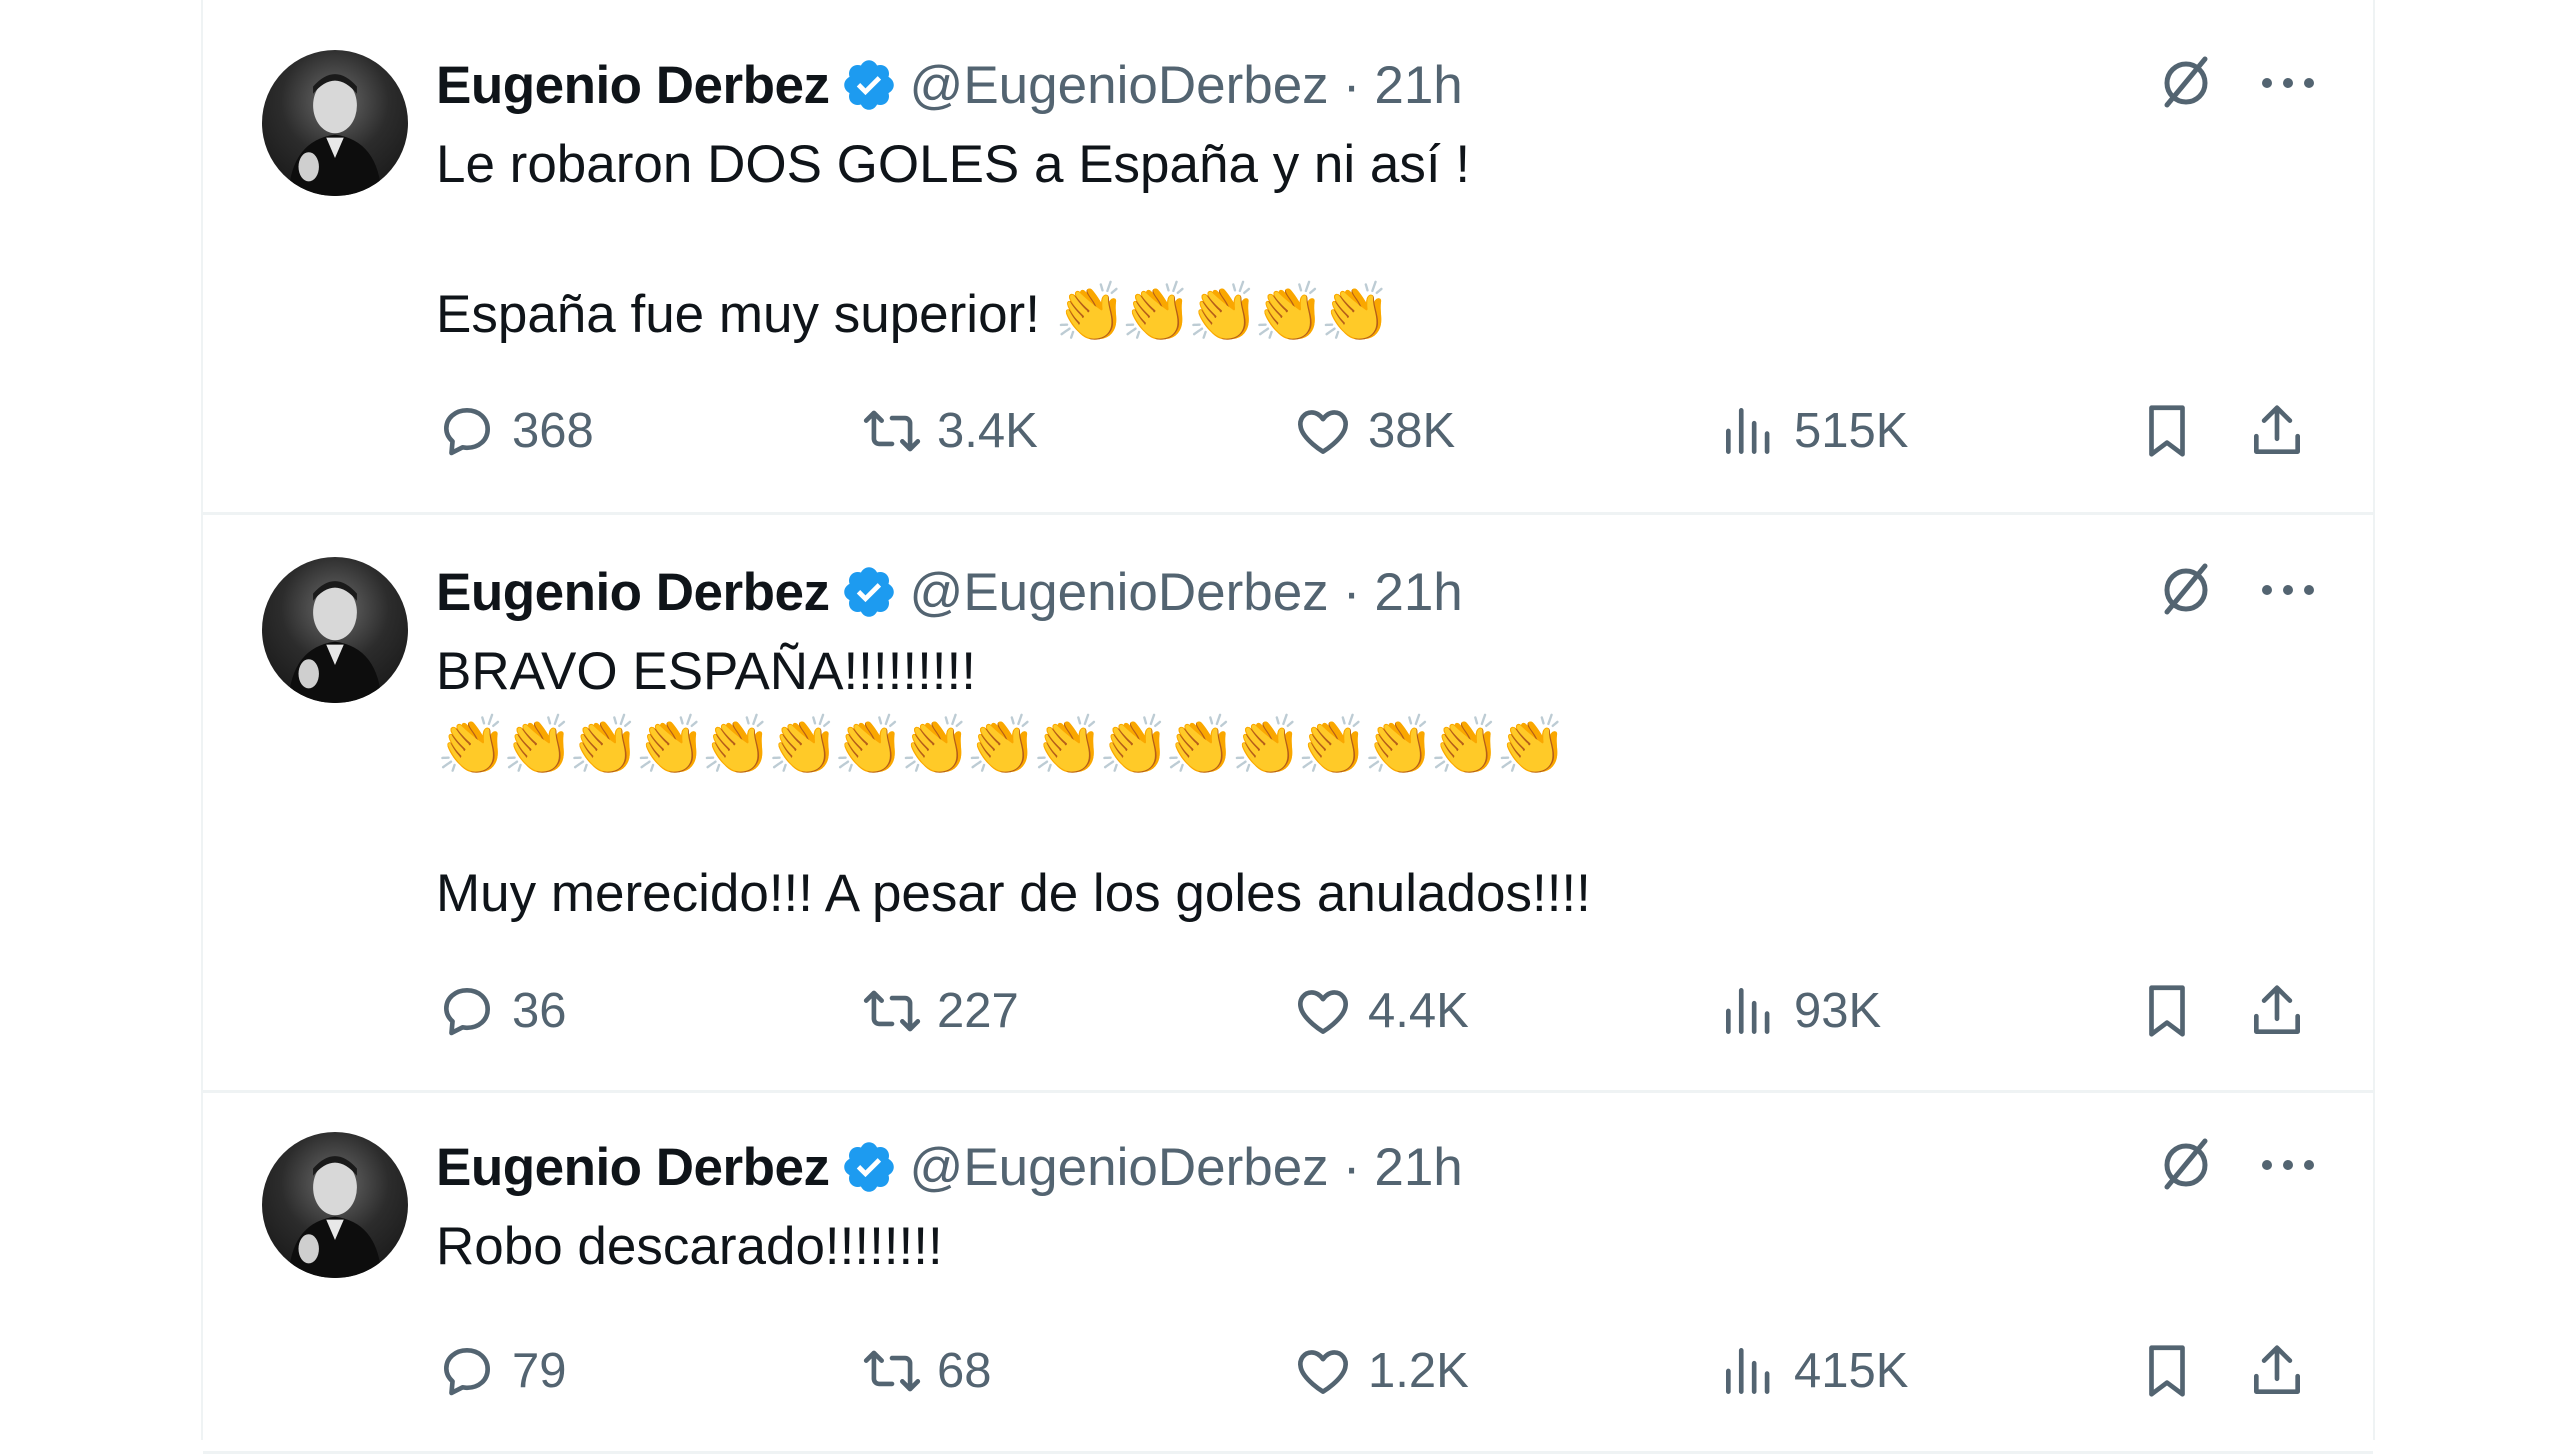  I want to click on clap-emoji-icon: 👏👏👏👏👏, so click(1223, 312).